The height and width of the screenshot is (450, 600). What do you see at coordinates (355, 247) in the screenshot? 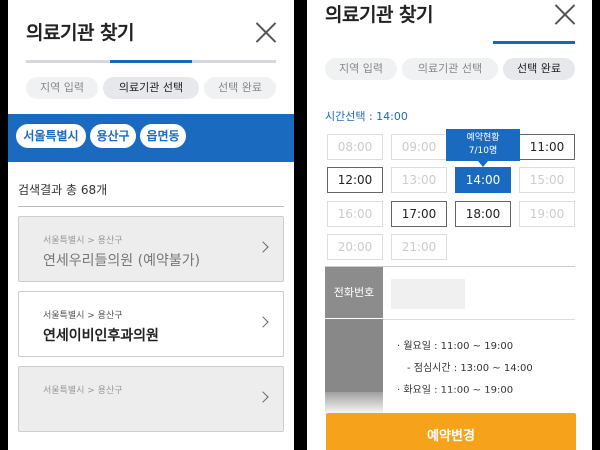
I see `time-slot-2000: 20:00` at bounding box center [355, 247].